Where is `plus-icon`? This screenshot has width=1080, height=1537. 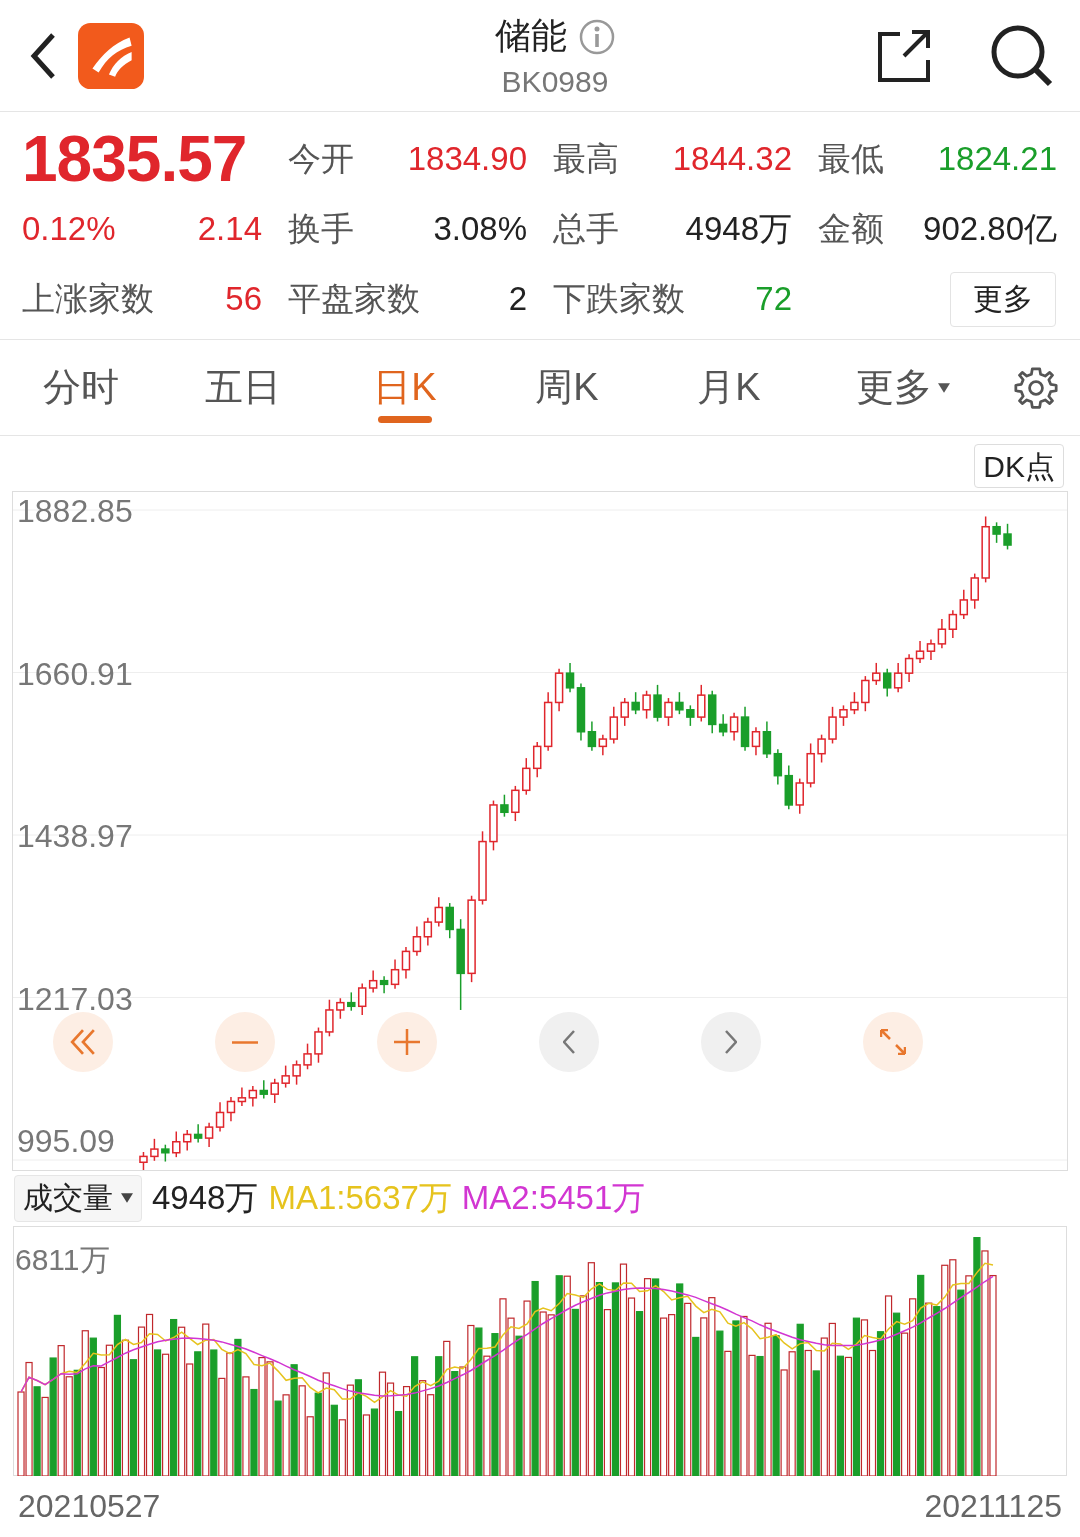 plus-icon is located at coordinates (407, 1042).